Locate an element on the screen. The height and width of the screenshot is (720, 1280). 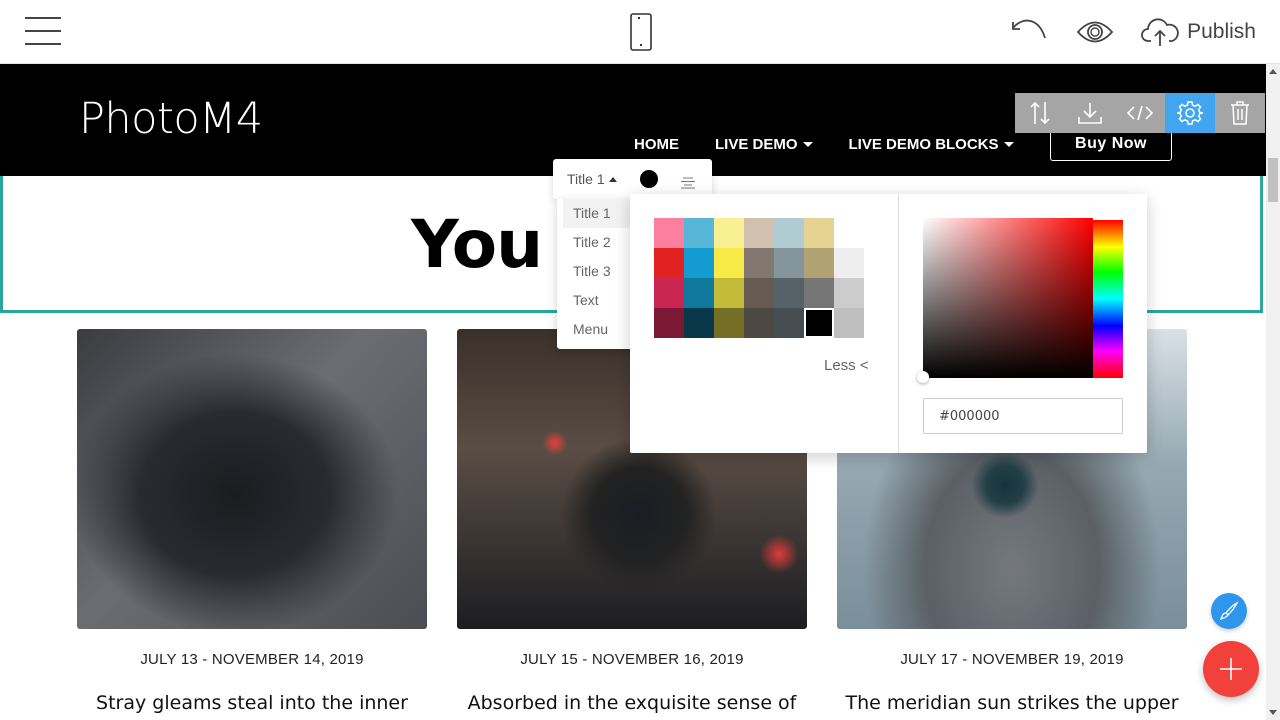
page-scrollbar is located at coordinates (1273, 392).